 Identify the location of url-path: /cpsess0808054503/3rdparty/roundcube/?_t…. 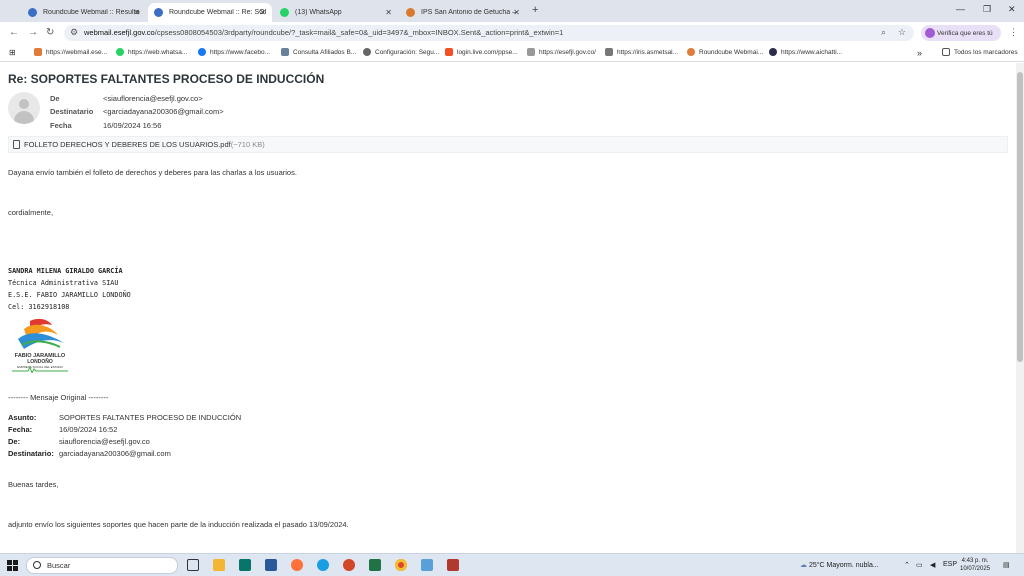
(359, 32).